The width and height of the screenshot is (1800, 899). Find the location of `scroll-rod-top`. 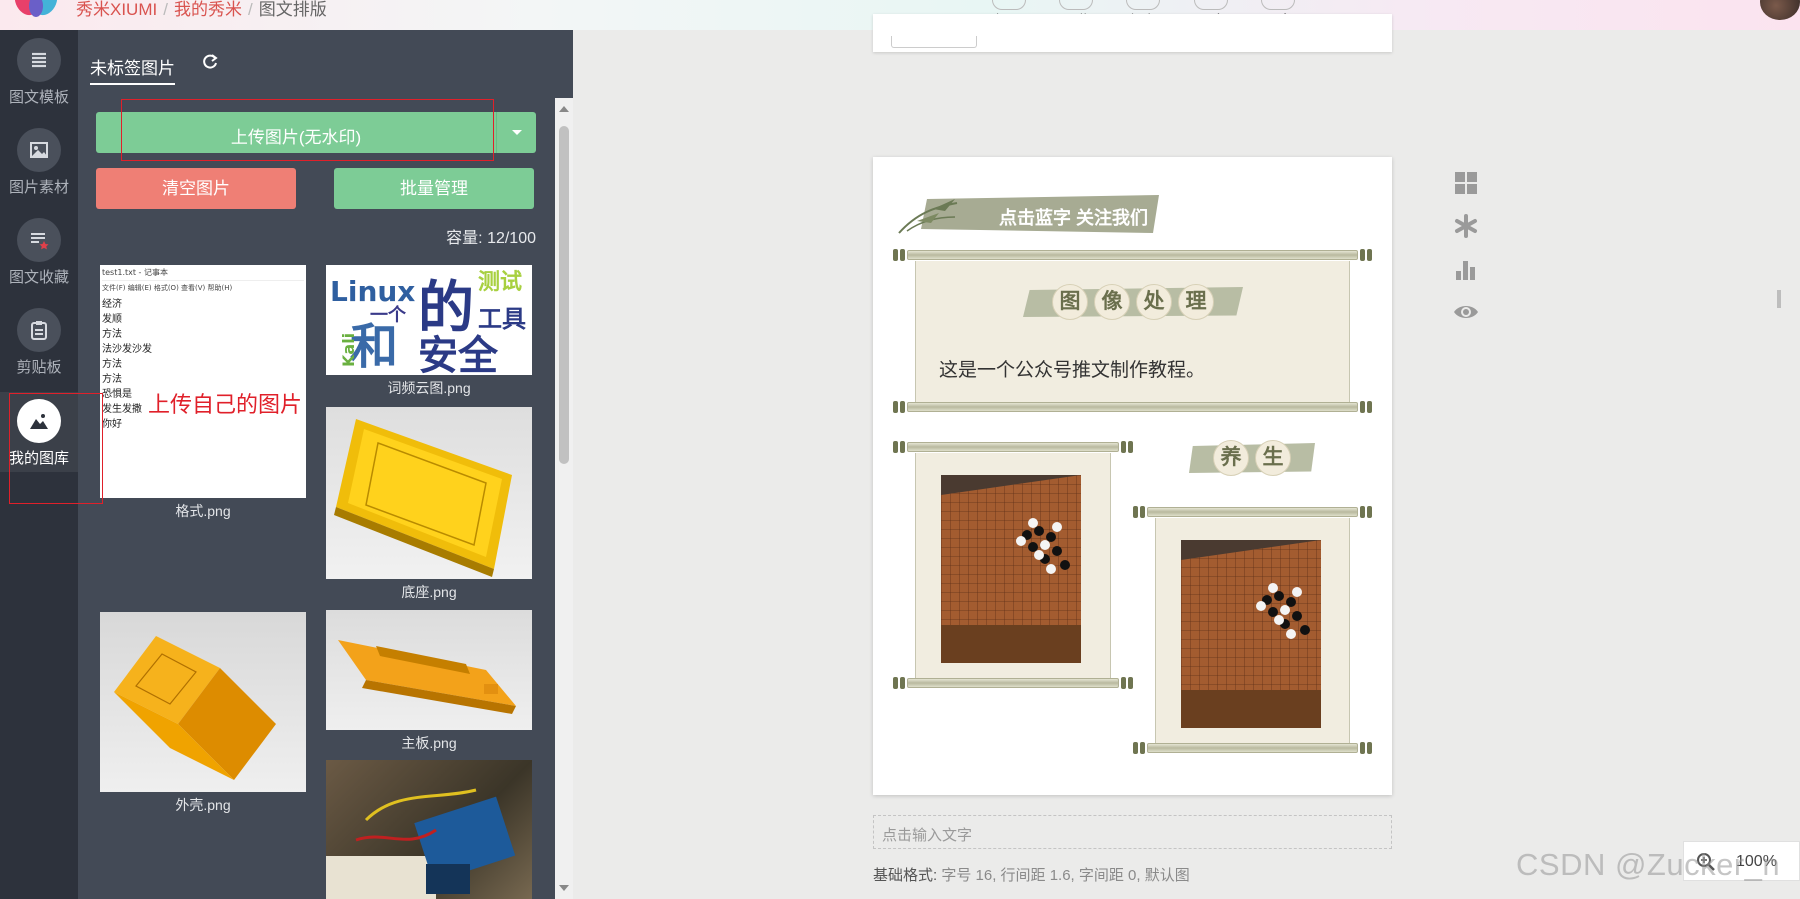

scroll-rod-top is located at coordinates (1132, 255).